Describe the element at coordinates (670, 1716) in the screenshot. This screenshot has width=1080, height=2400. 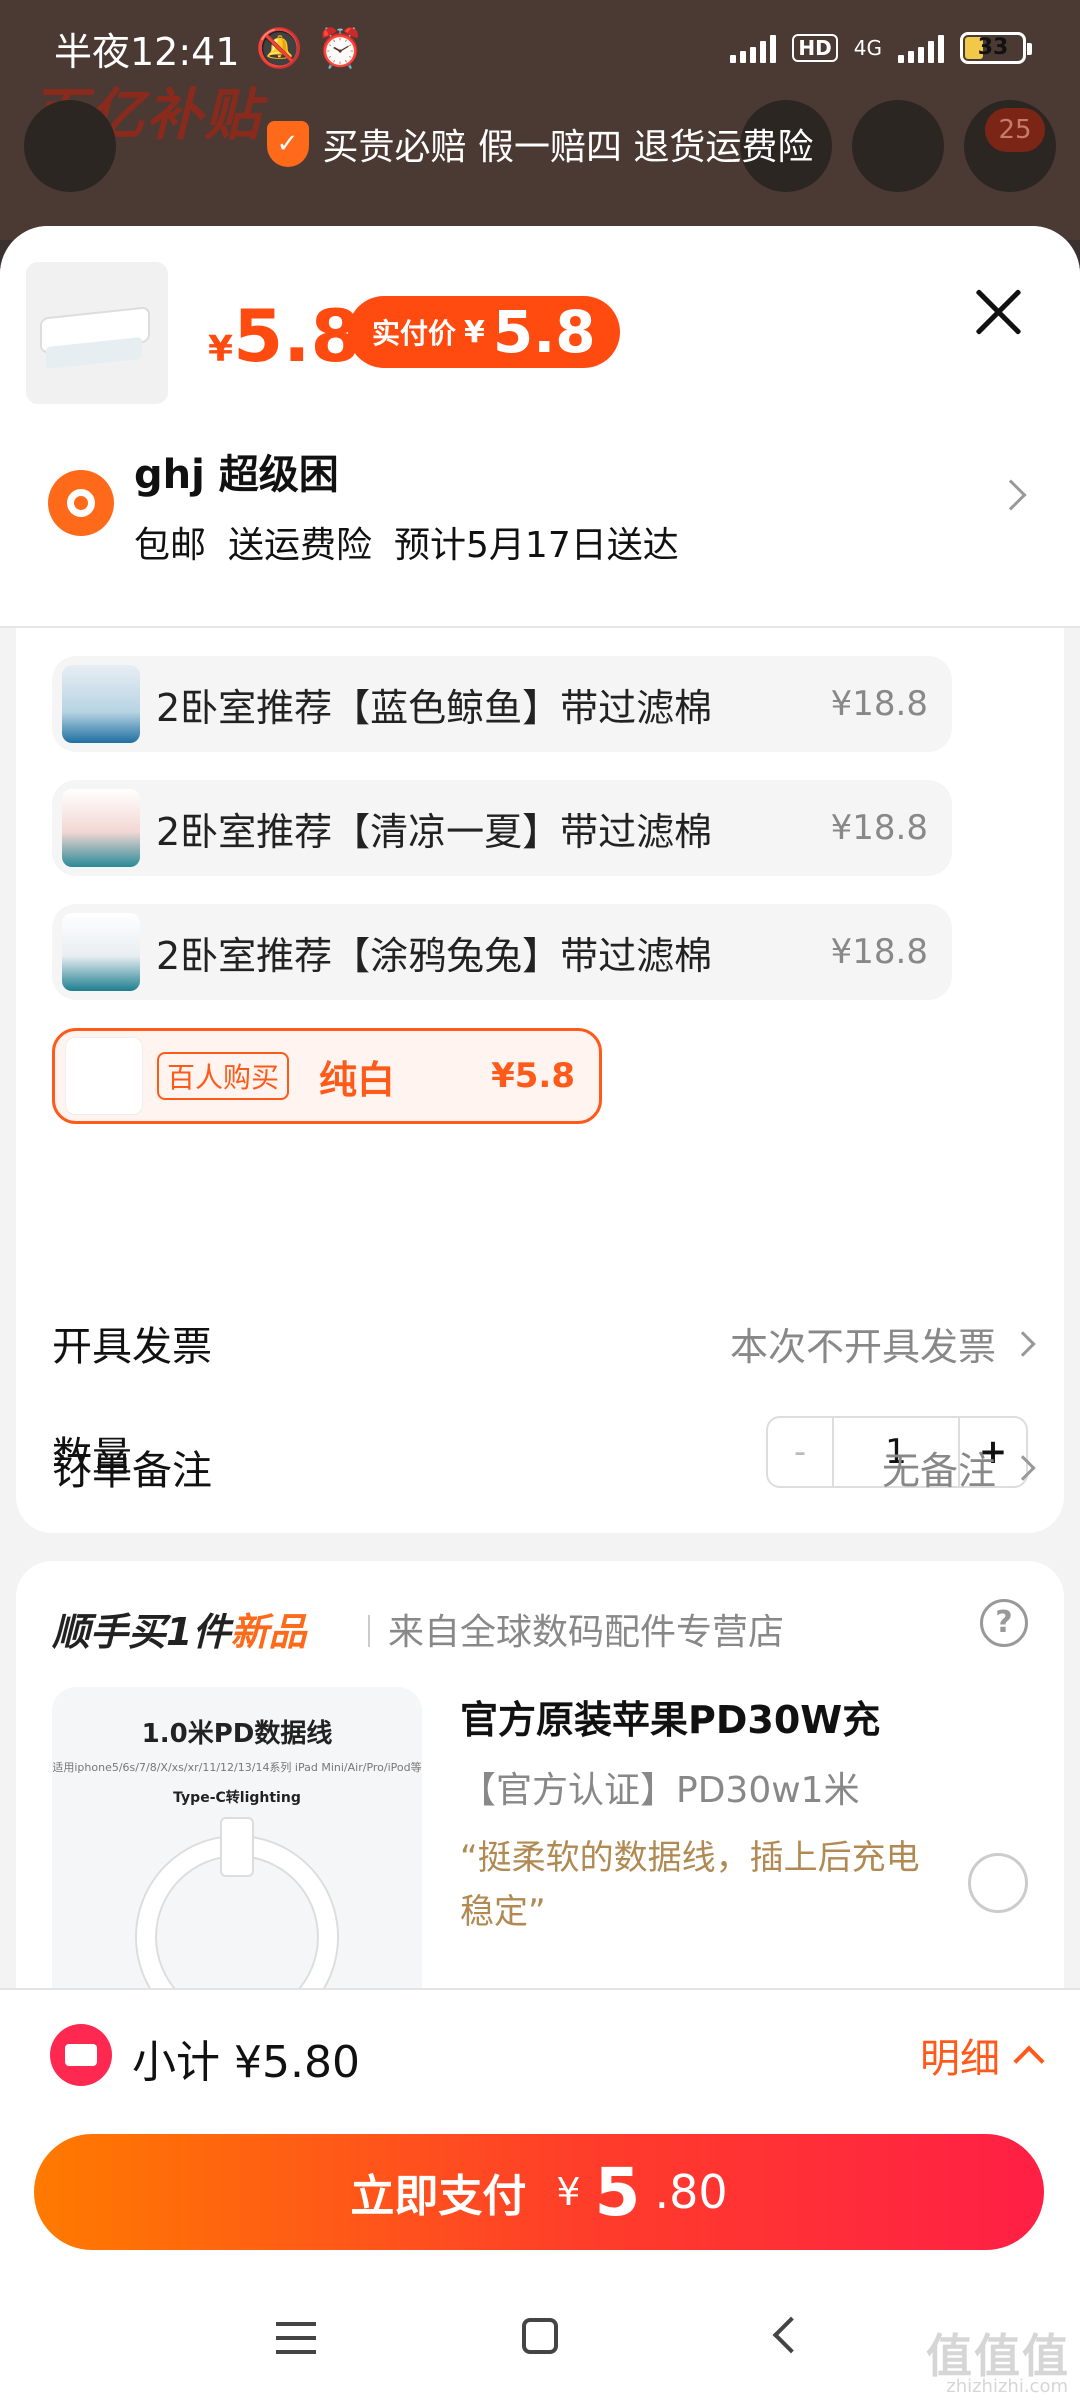
I see `addon-product-name: 官方原装苹果PD30W充` at that location.